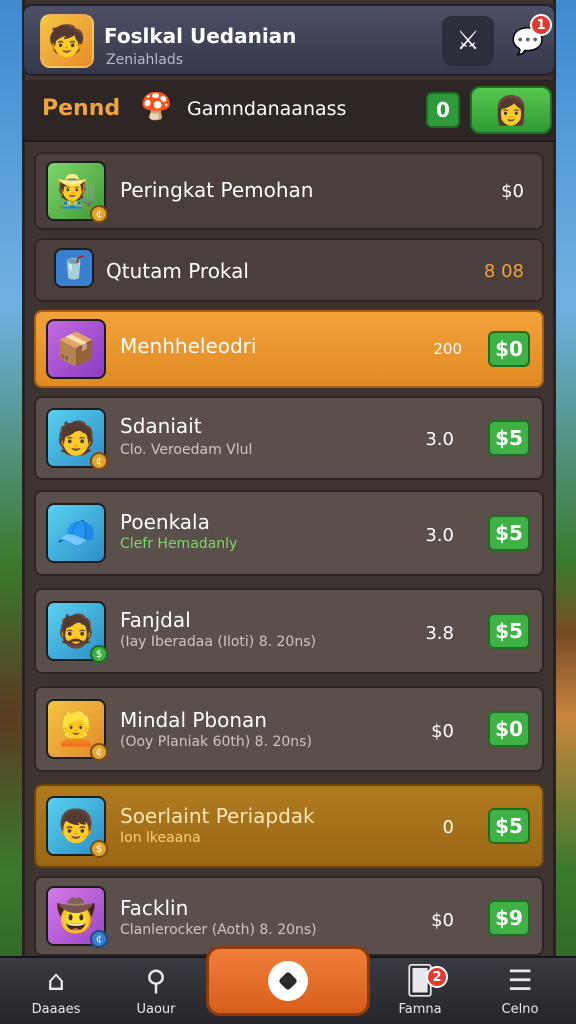 The image size is (576, 1024). Describe the element at coordinates (289, 438) in the screenshot. I see `list-item: 🧑 ¢ Sdaniait Clo. Veroedam Vlul 3.0 $5` at that location.